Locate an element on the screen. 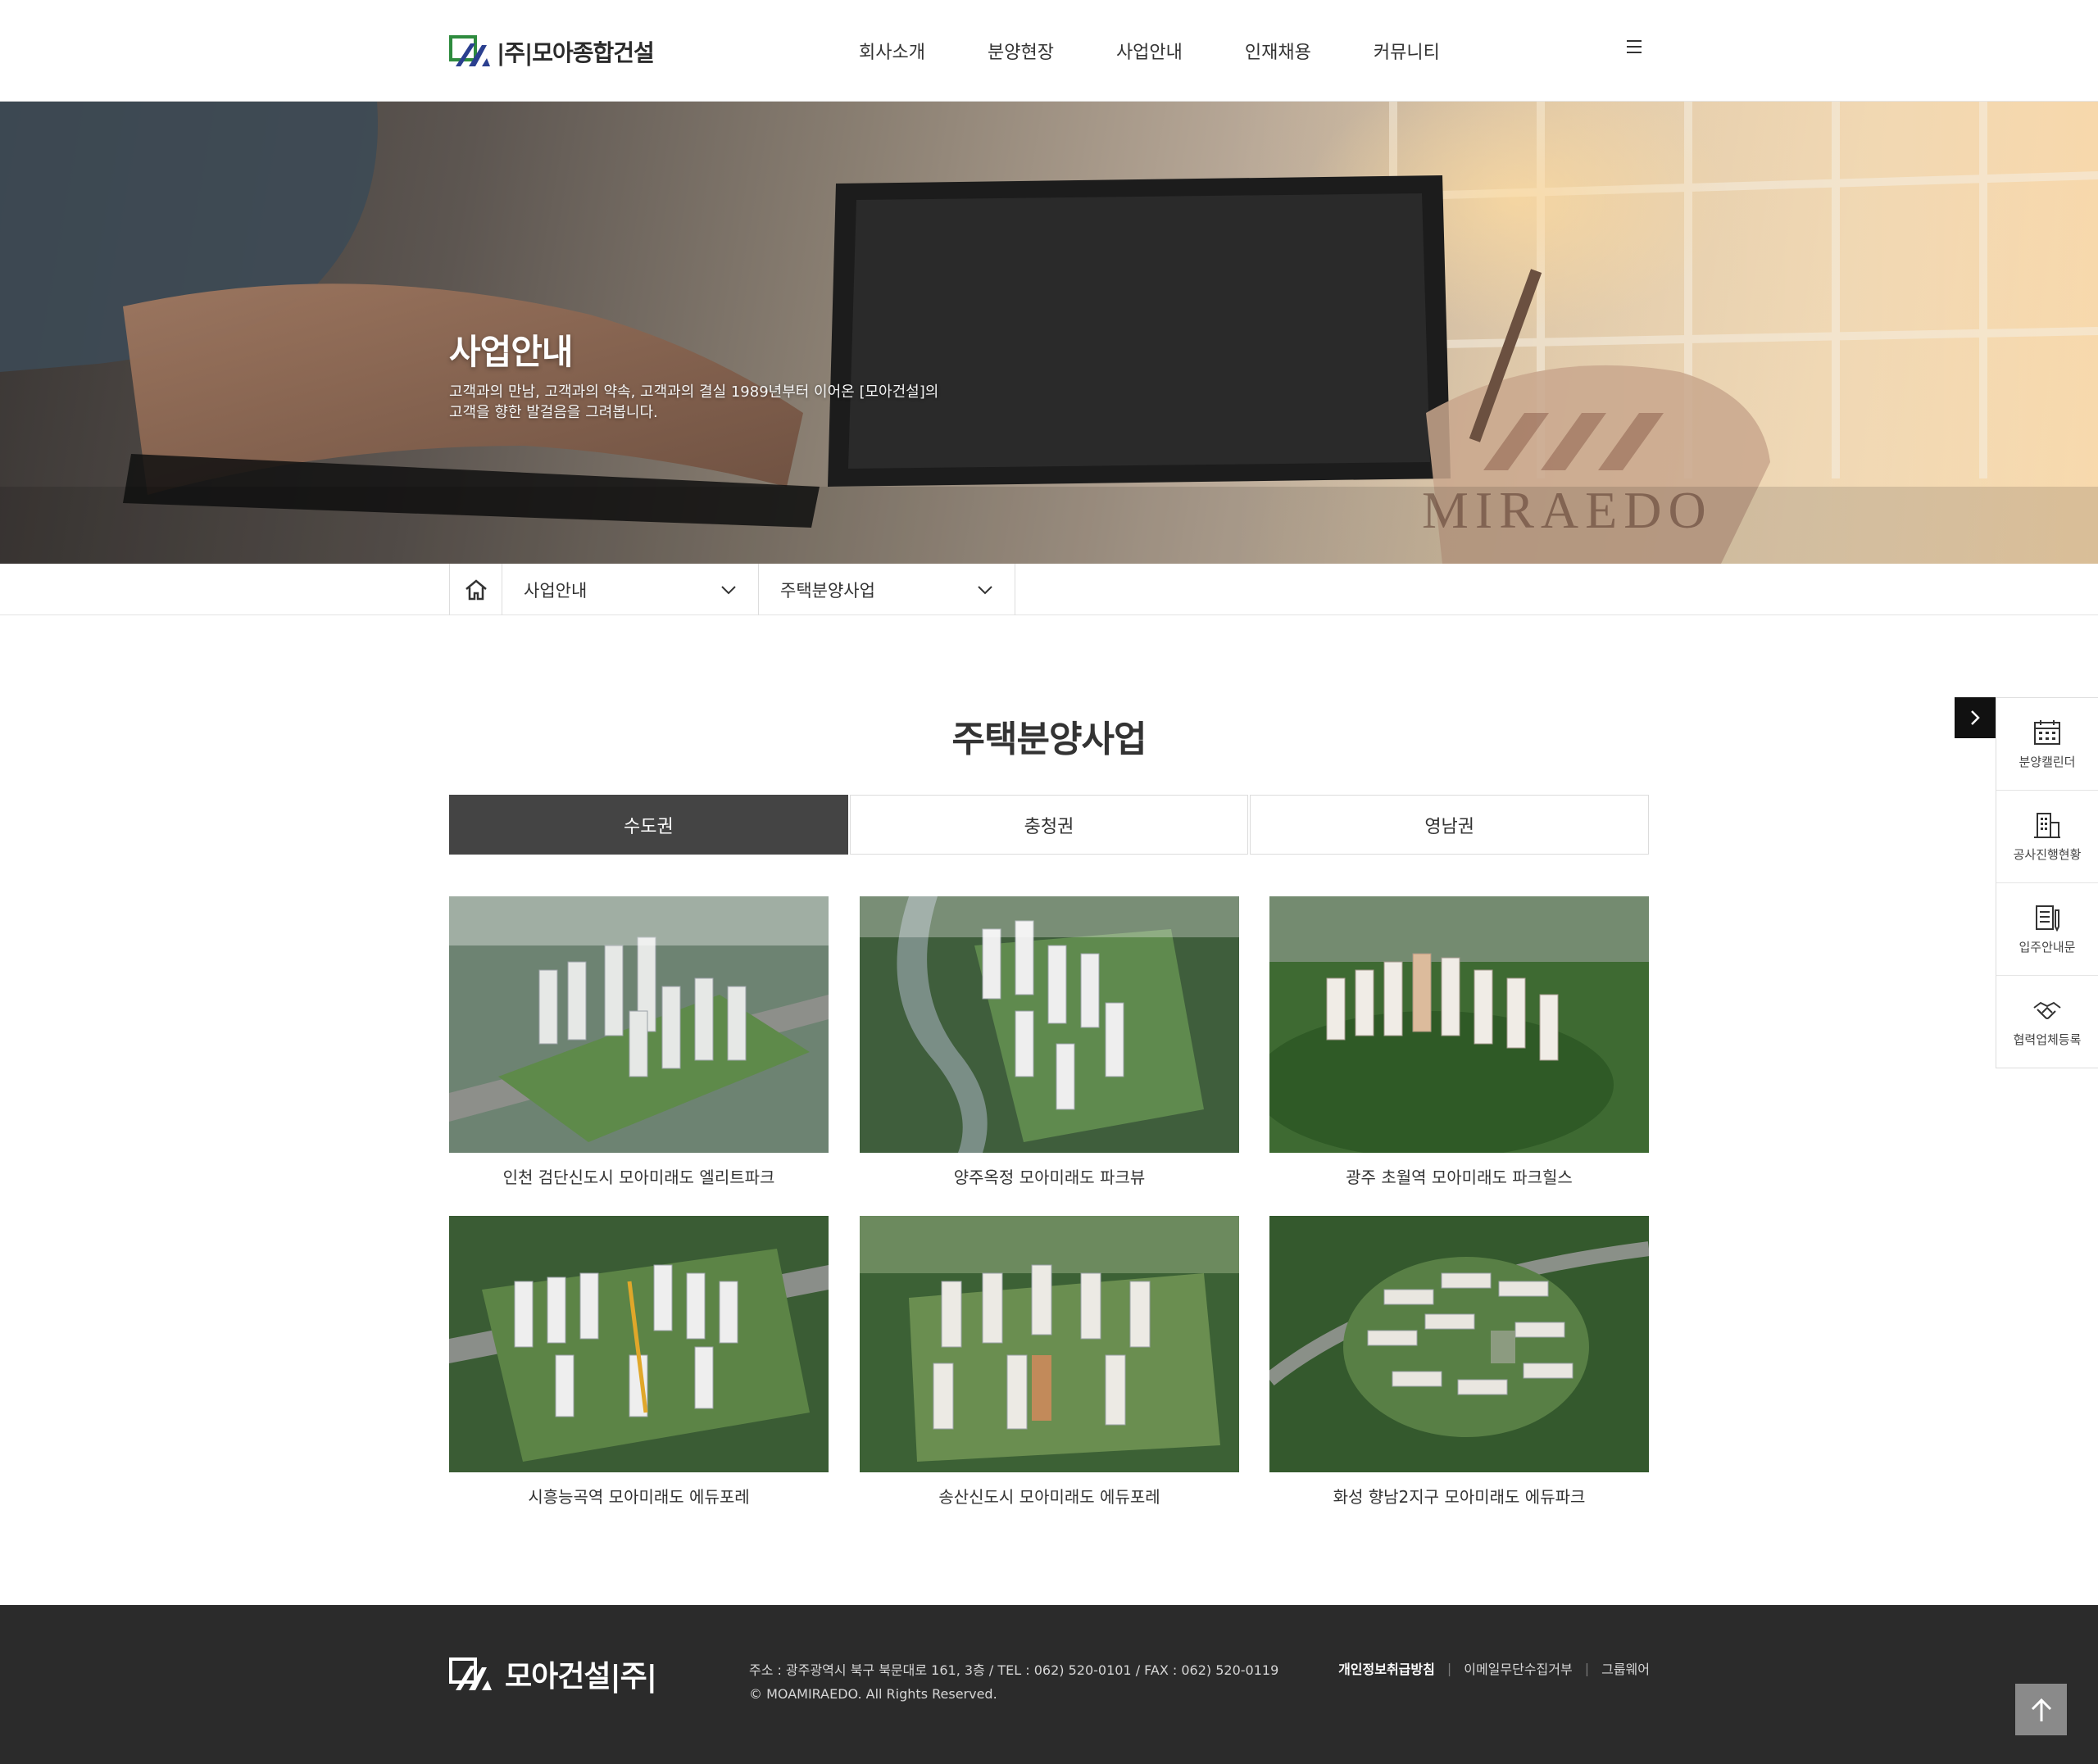 The image size is (2098, 1764). project-card: 시흥능곡역 모아미래도 에듀포레 is located at coordinates (639, 1362).